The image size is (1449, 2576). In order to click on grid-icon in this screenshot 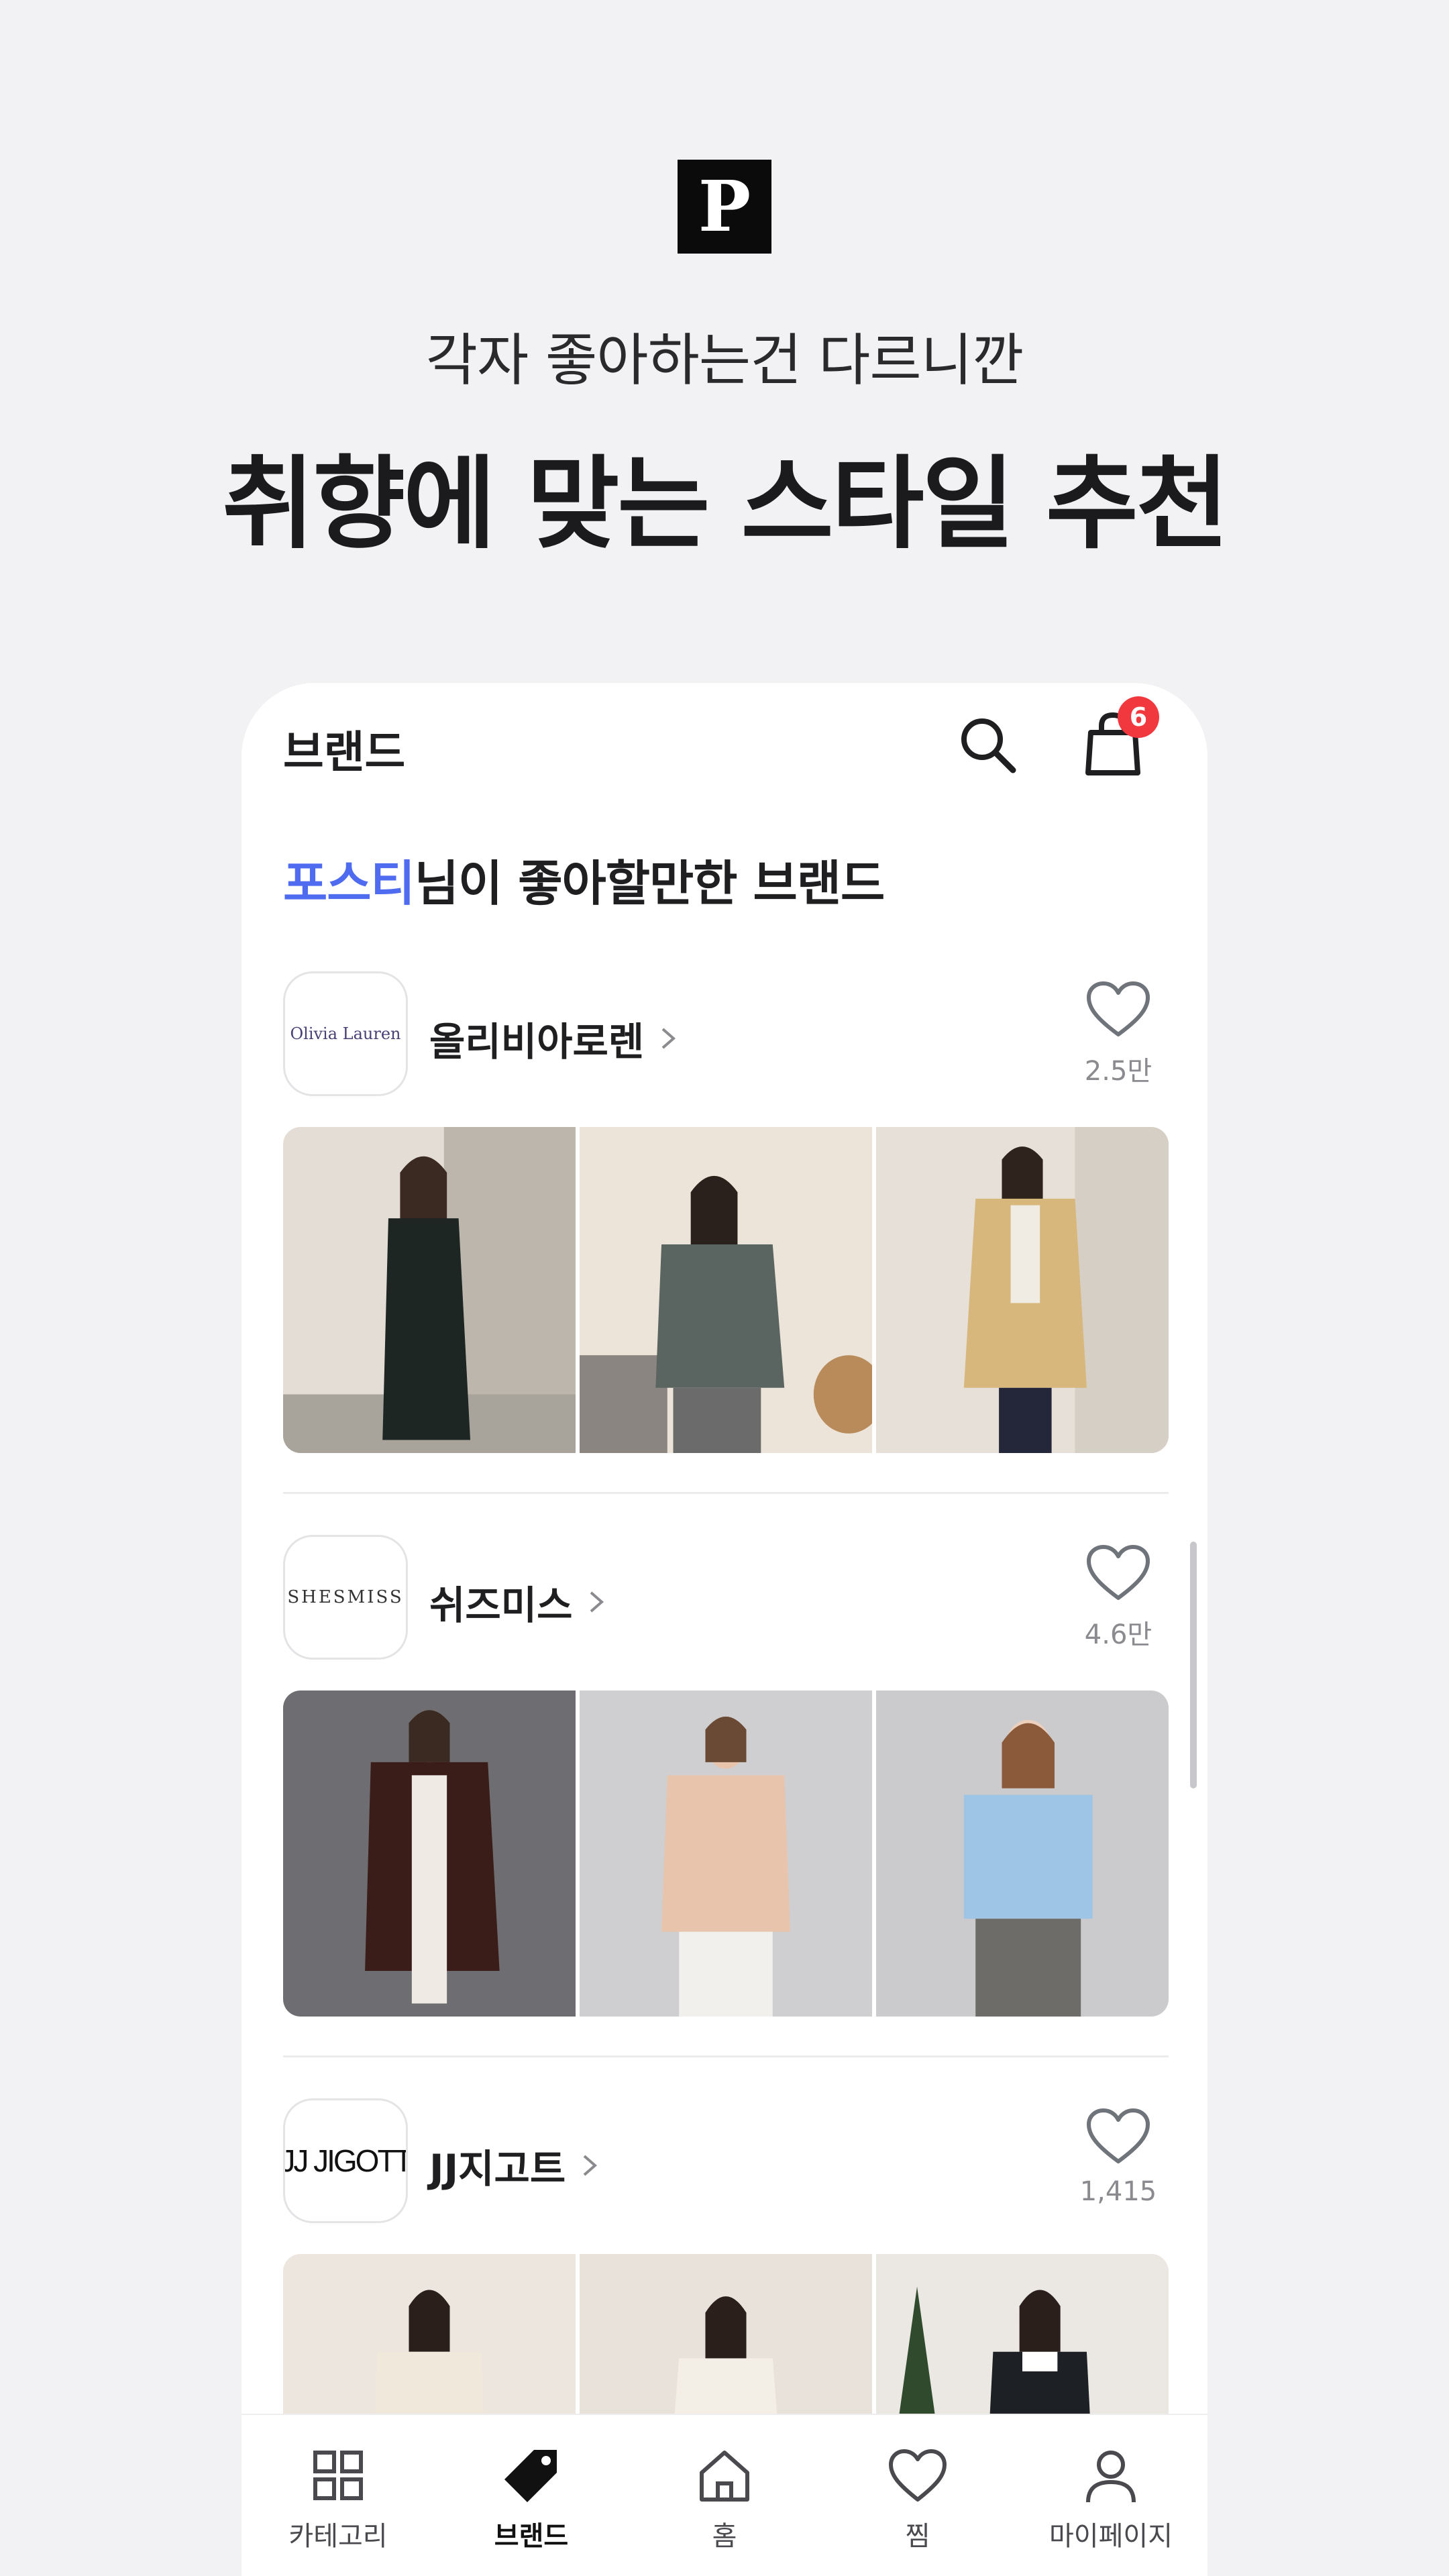, I will do `click(338, 2475)`.